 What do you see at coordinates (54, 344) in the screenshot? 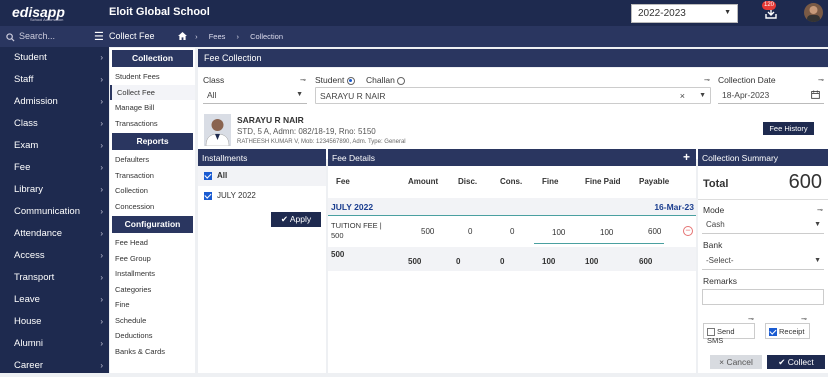
I see `sidebar-item-alumni: Alumni ›` at bounding box center [54, 344].